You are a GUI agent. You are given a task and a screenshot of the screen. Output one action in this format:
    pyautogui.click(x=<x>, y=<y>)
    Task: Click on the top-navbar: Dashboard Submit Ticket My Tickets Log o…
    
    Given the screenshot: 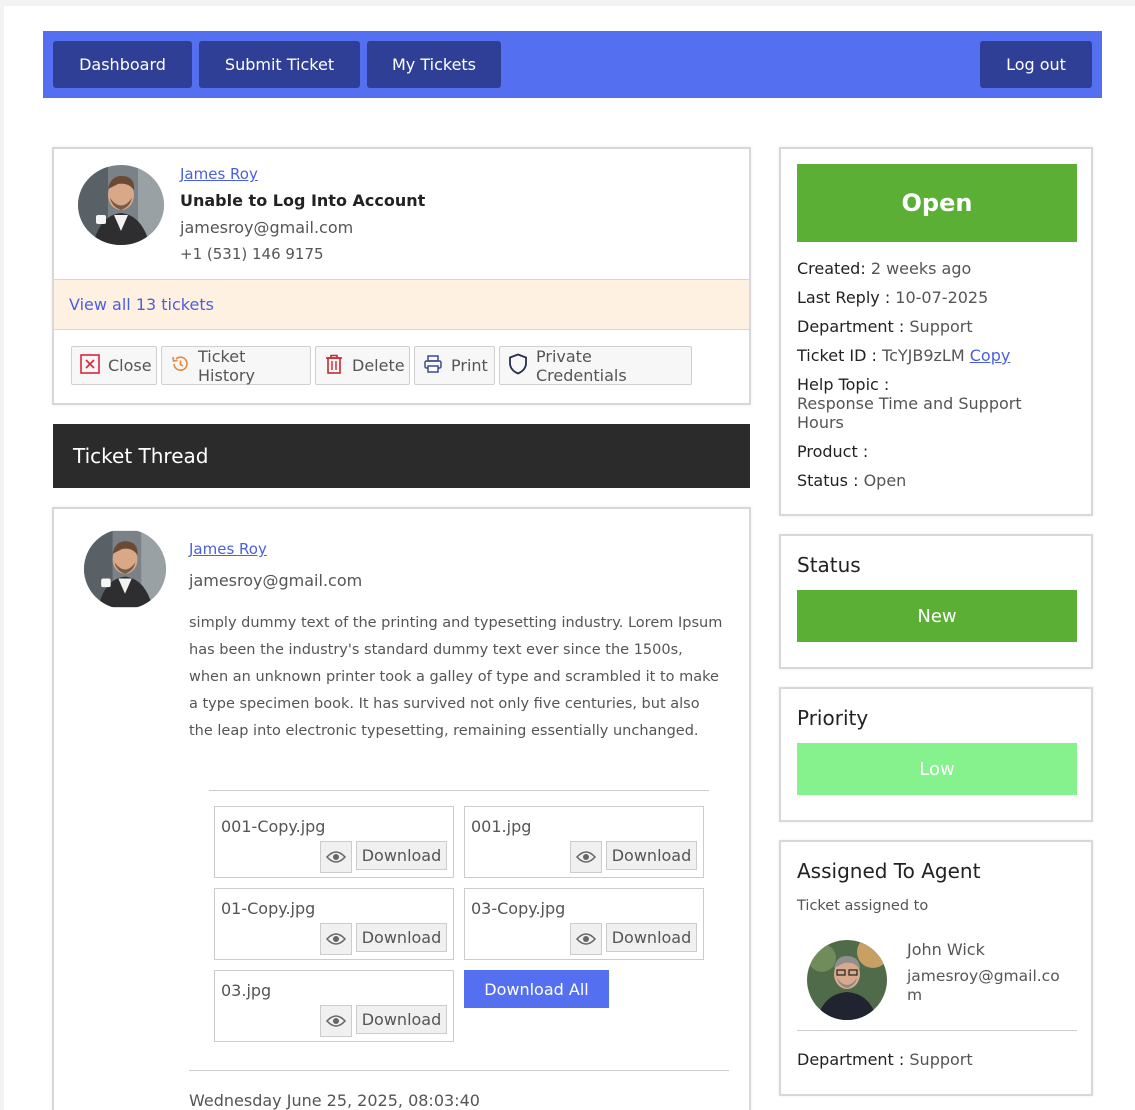 What is the action you would take?
    pyautogui.click(x=572, y=64)
    